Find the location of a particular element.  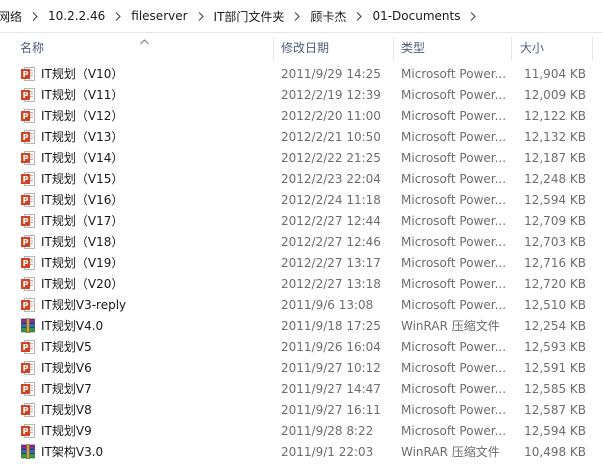

breadcrumb-it-folder: IT部门文件夹 is located at coordinates (249, 16).